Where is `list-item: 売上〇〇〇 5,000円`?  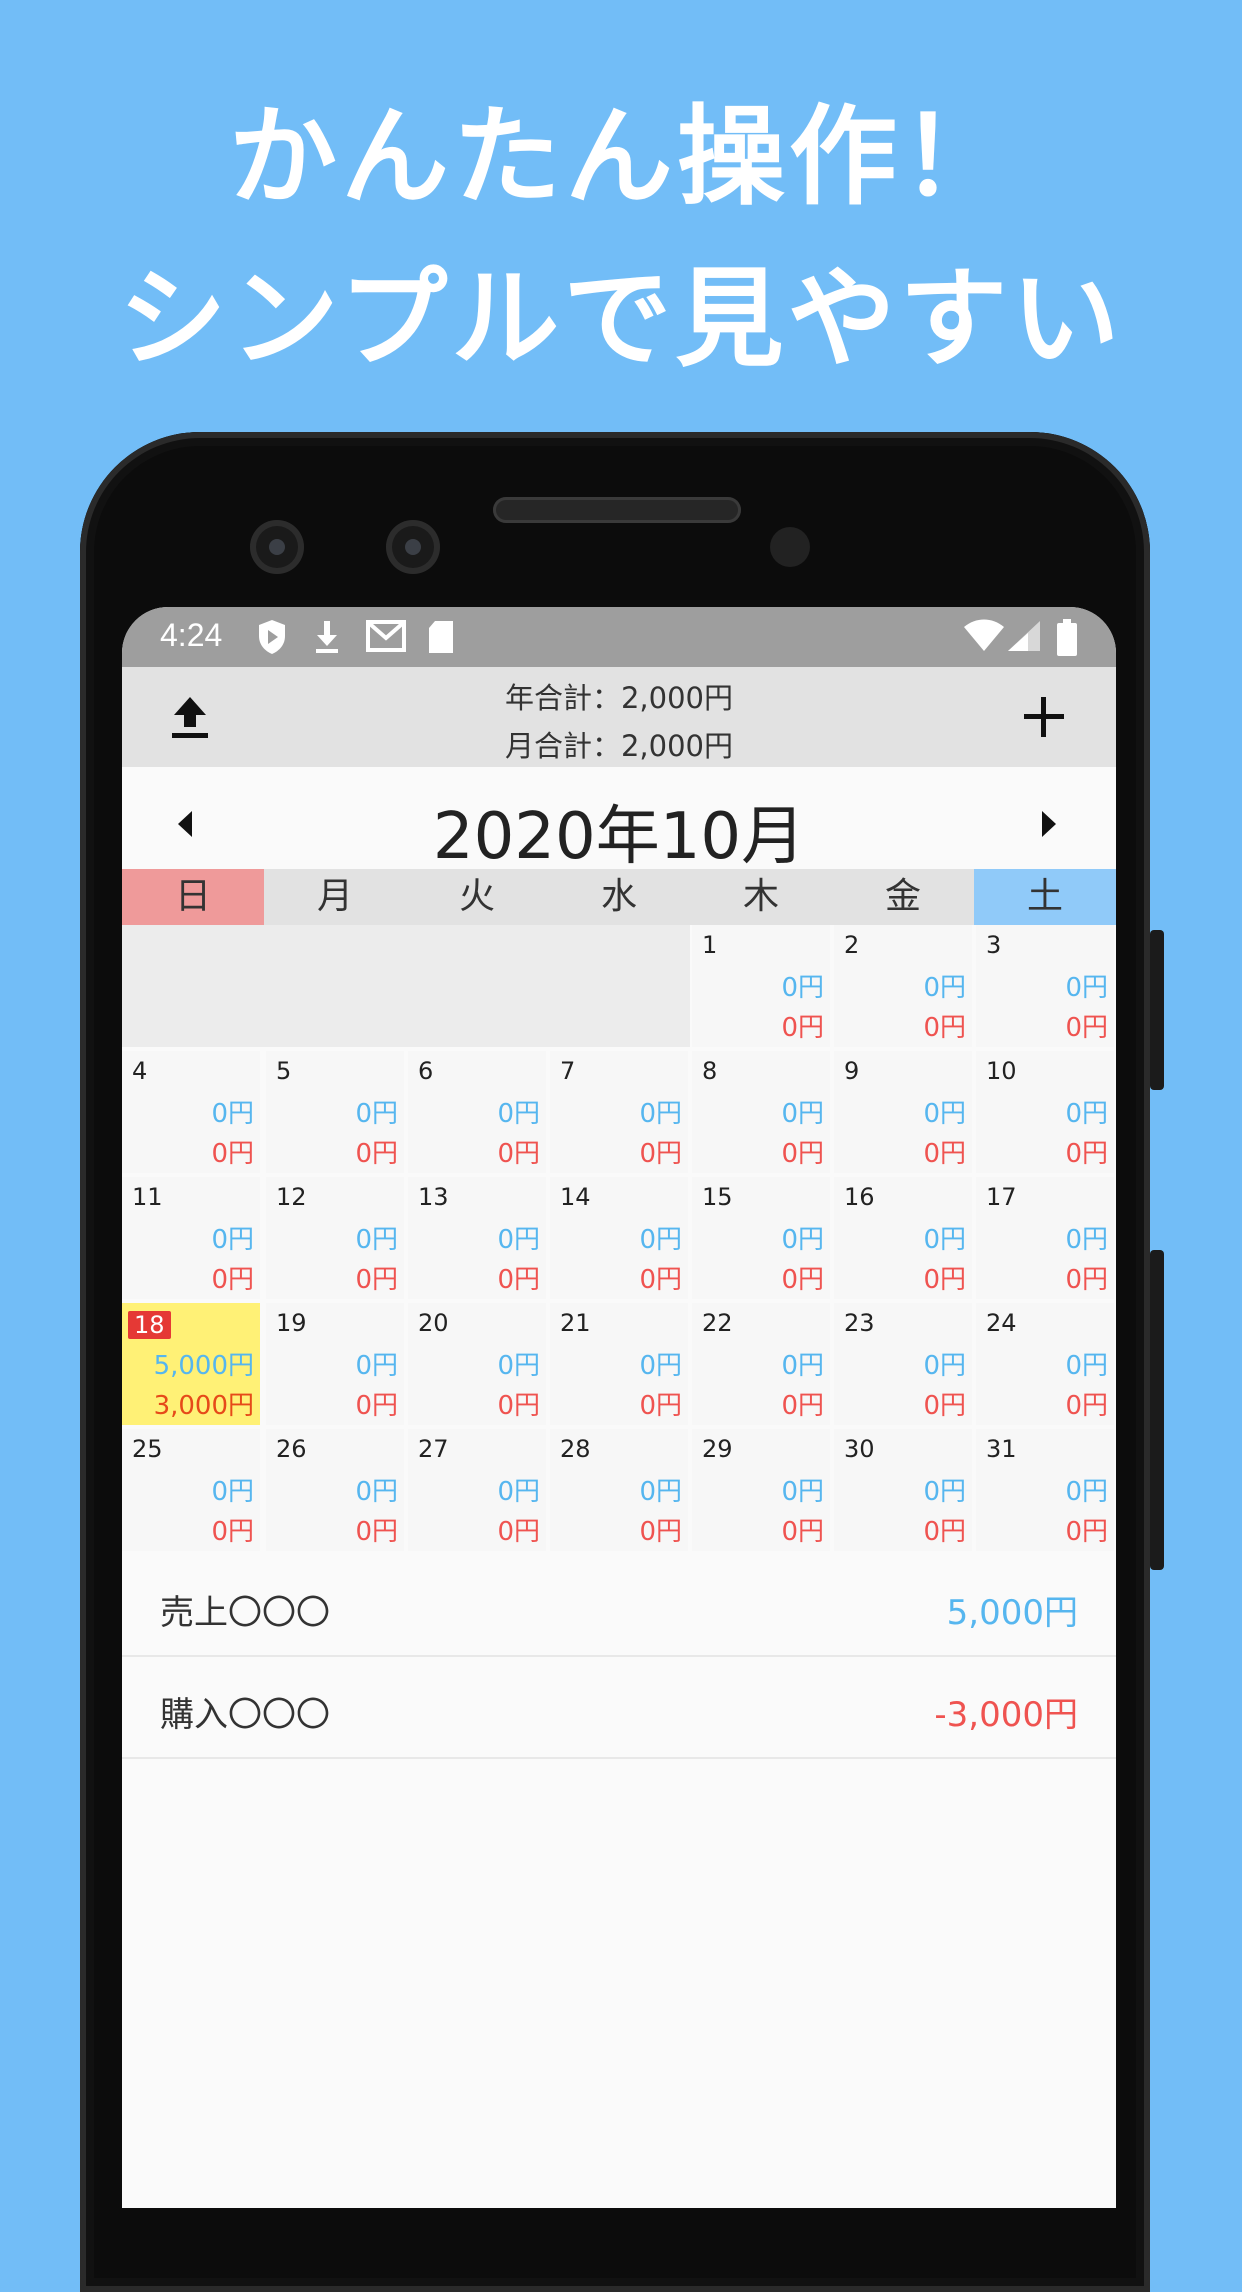 list-item: 売上〇〇〇 5,000円 is located at coordinates (619, 1606).